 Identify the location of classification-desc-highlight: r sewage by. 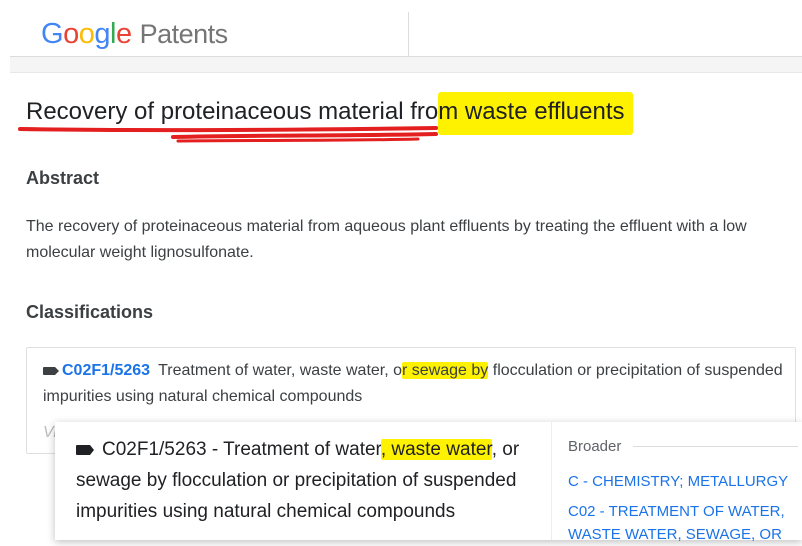
(445, 370).